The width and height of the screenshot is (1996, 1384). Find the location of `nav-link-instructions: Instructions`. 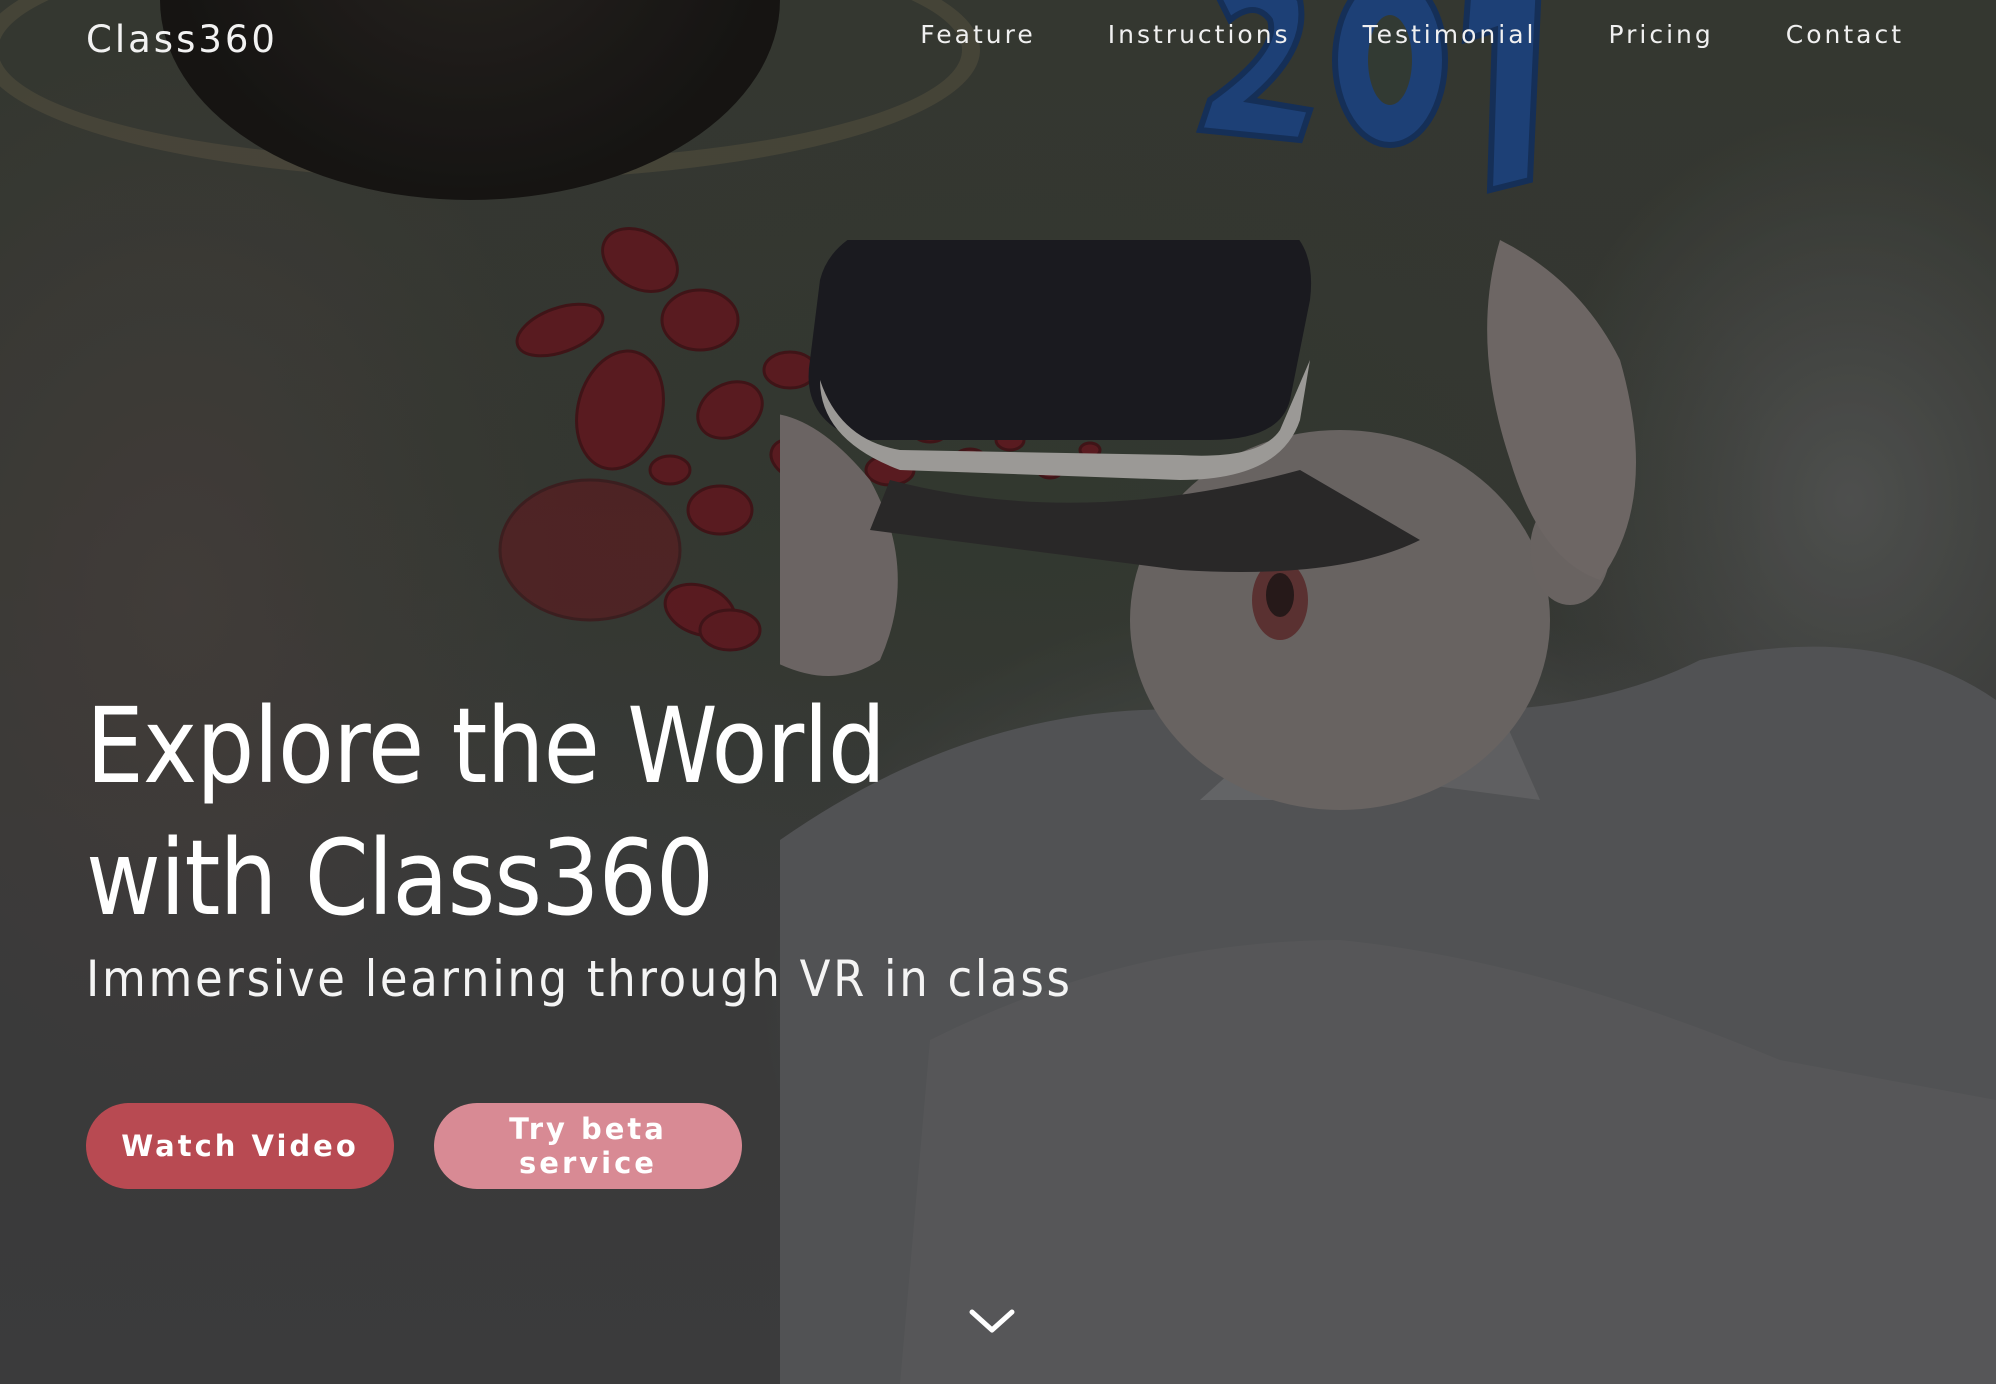

nav-link-instructions: Instructions is located at coordinates (1199, 34).